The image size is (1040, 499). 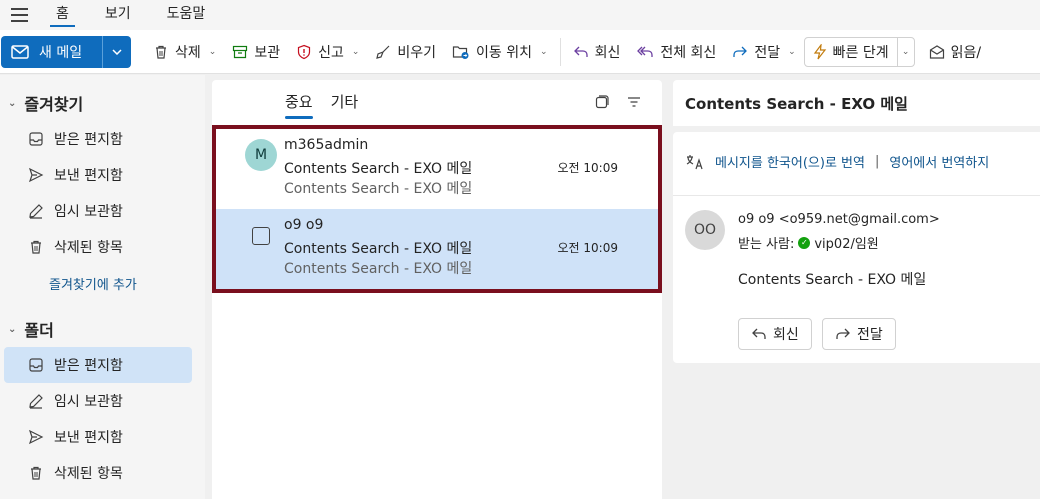 What do you see at coordinates (846, 242) in the screenshot?
I see `recipient-name: vip02/임원` at bounding box center [846, 242].